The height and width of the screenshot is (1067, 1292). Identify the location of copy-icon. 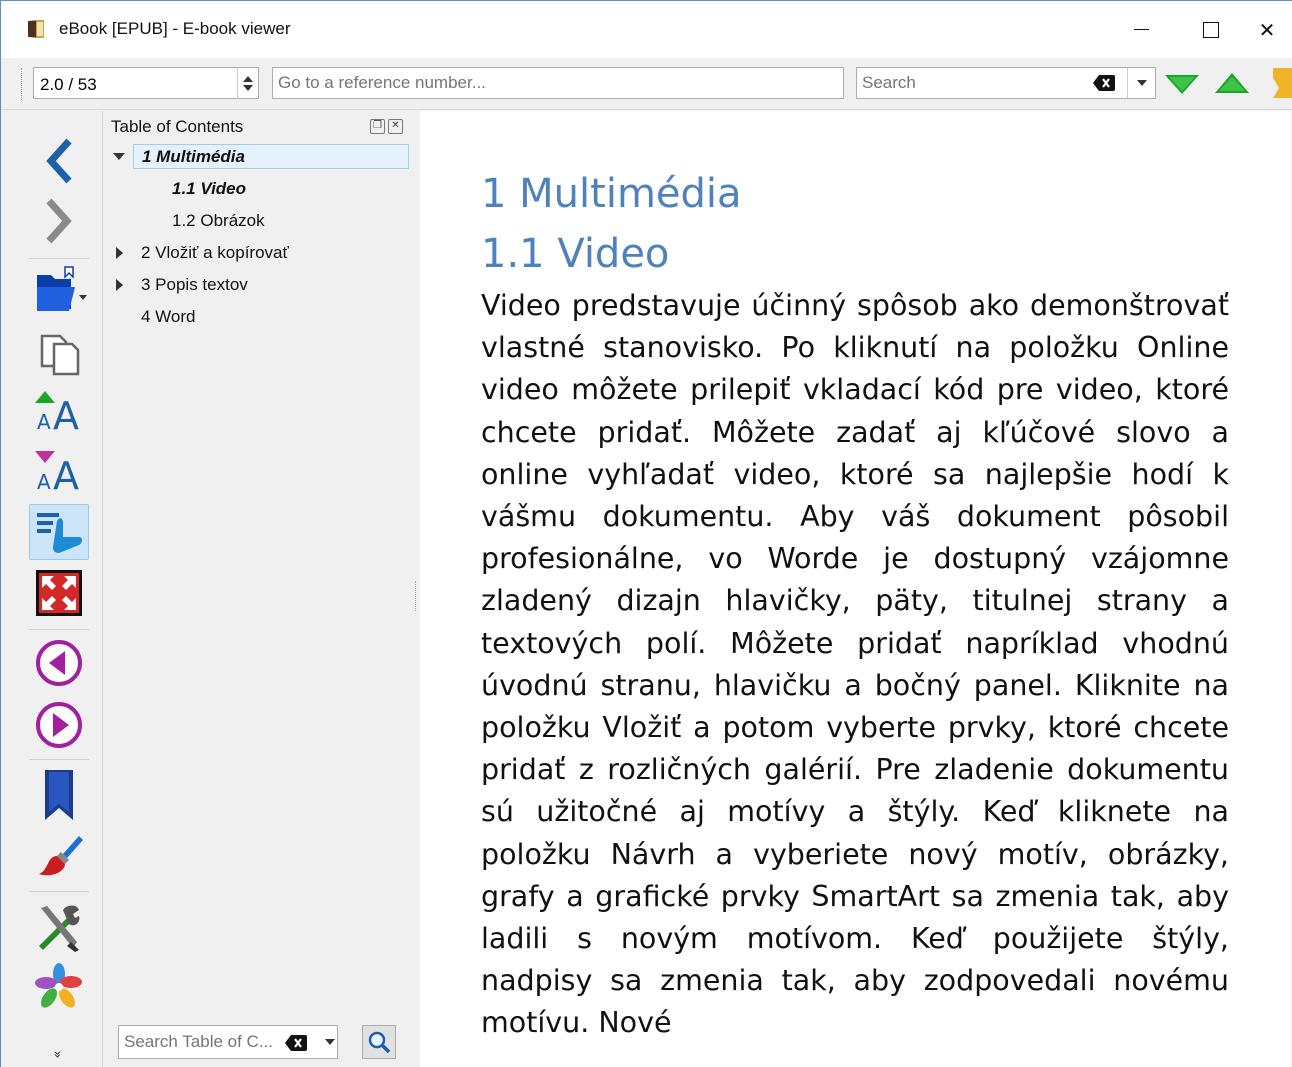
(60, 355).